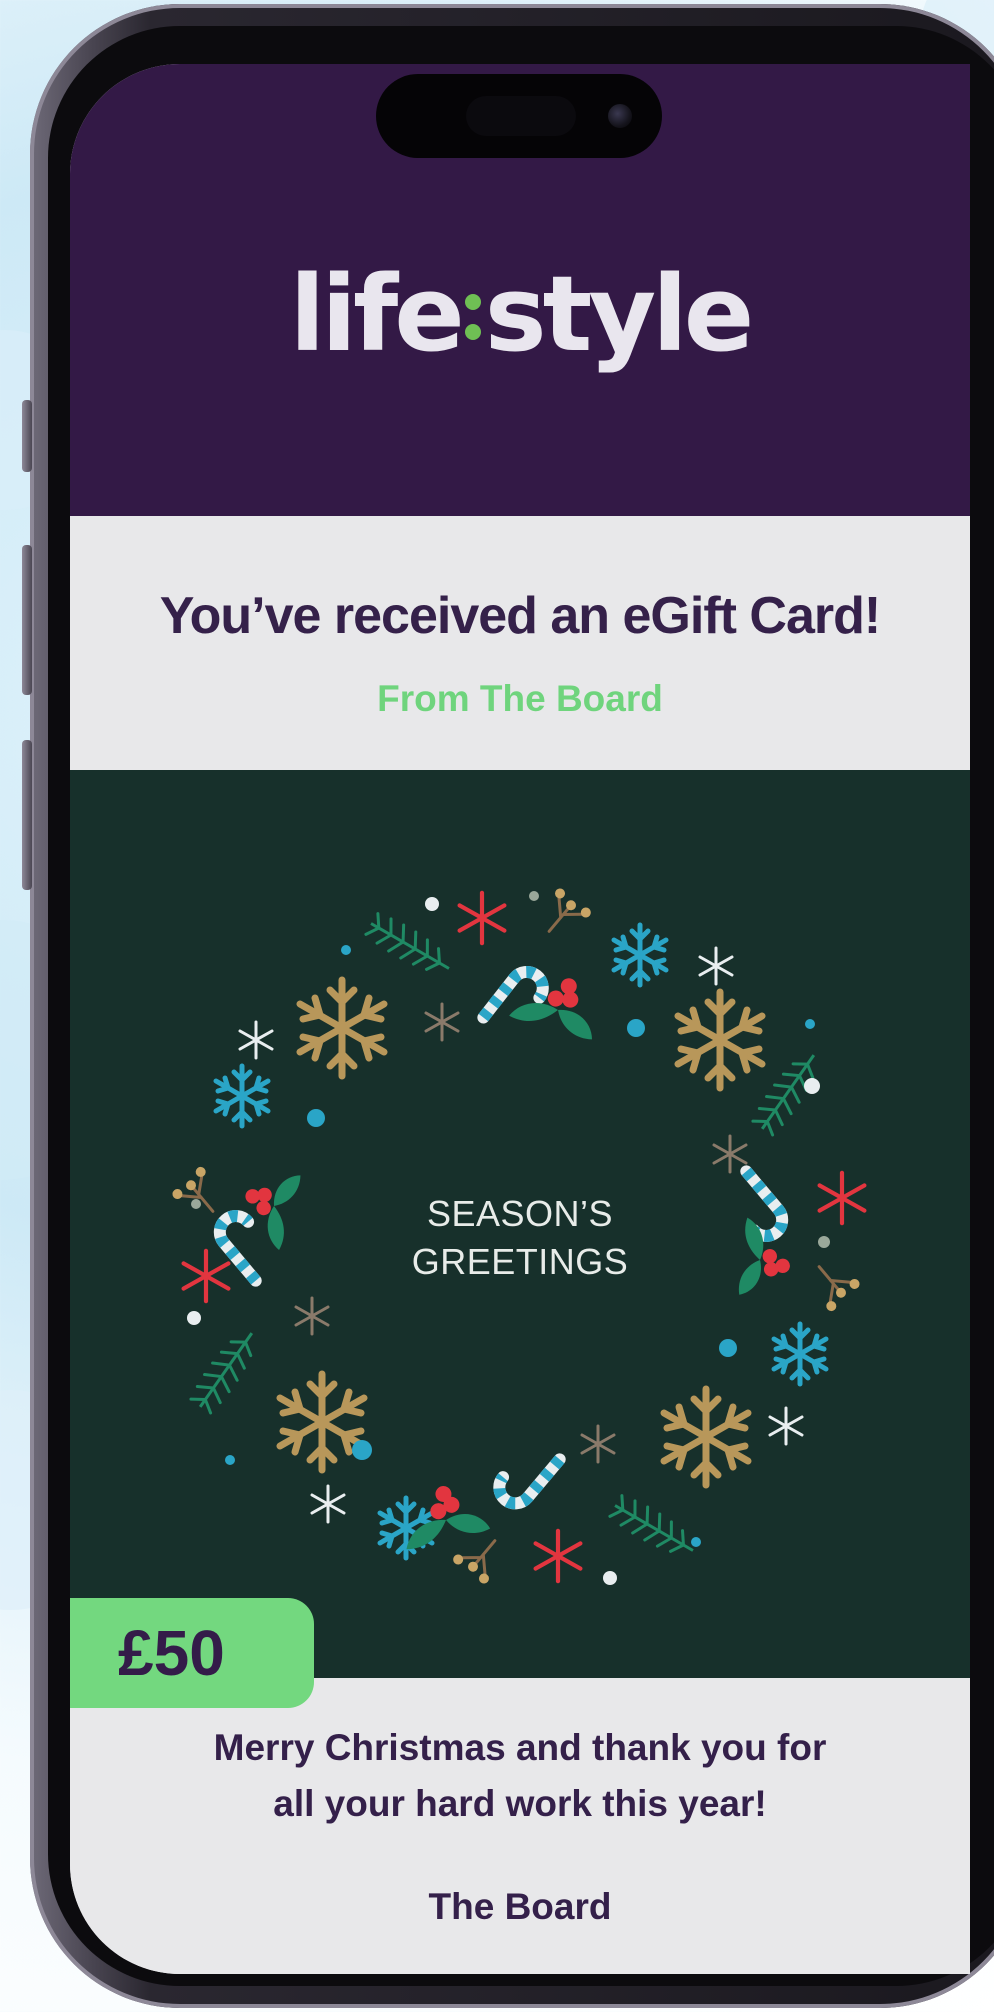 The width and height of the screenshot is (994, 2012). I want to click on face-id-sensor, so click(521, 116).